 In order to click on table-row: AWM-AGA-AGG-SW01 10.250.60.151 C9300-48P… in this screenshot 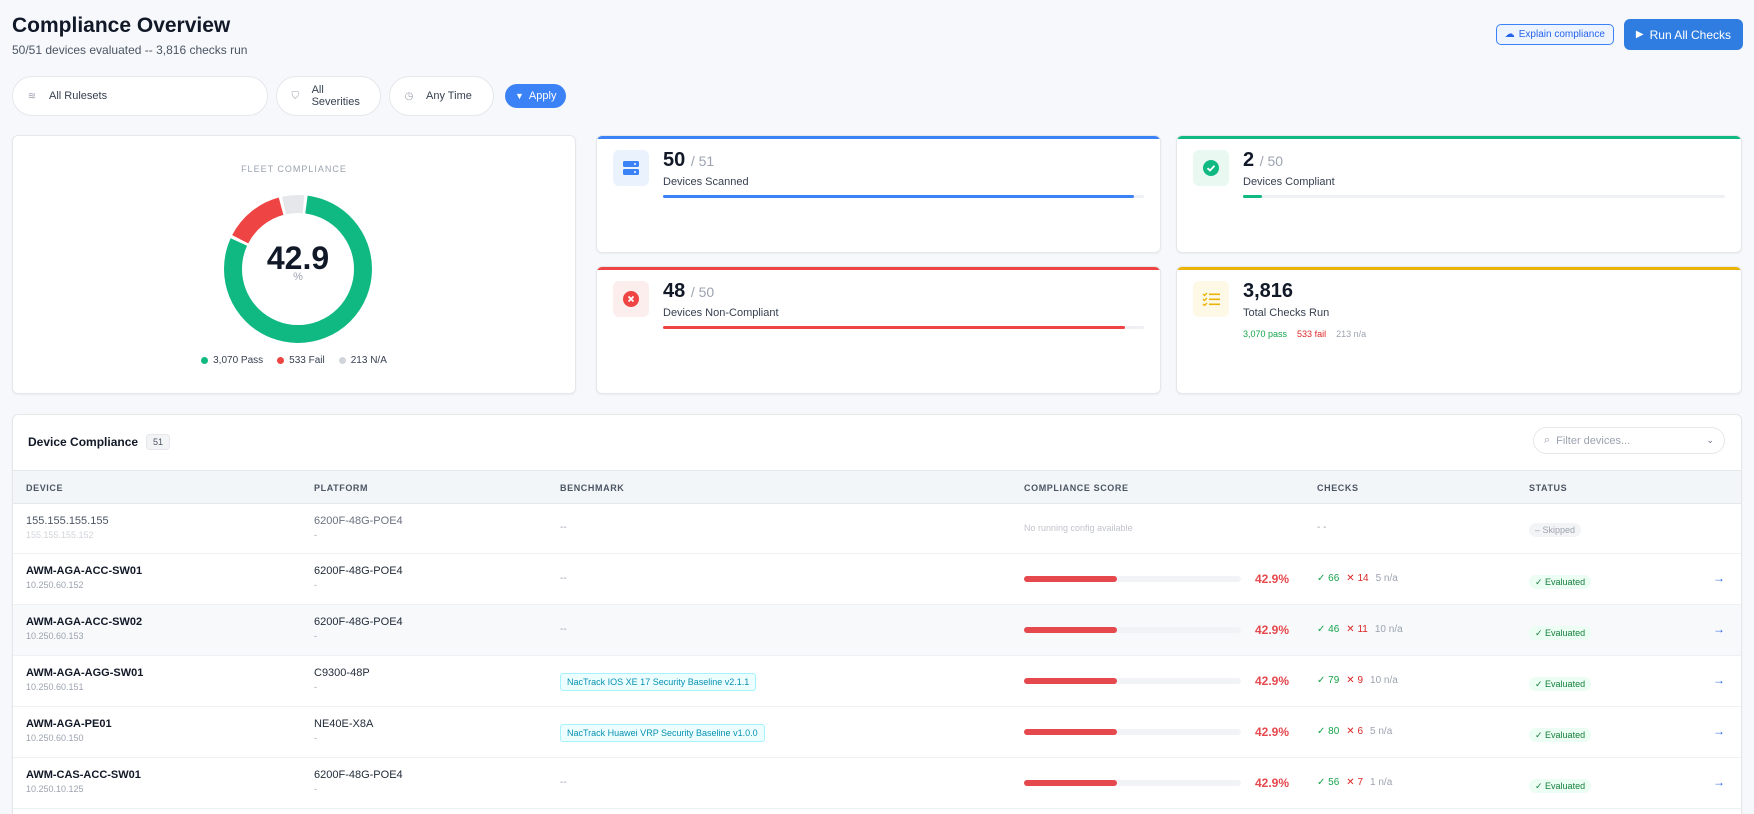, I will do `click(877, 681)`.